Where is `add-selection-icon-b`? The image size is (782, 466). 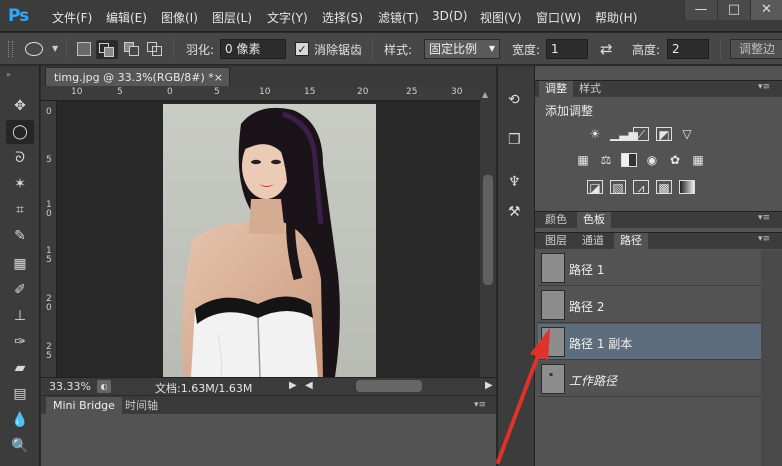 add-selection-icon-b is located at coordinates (109, 52).